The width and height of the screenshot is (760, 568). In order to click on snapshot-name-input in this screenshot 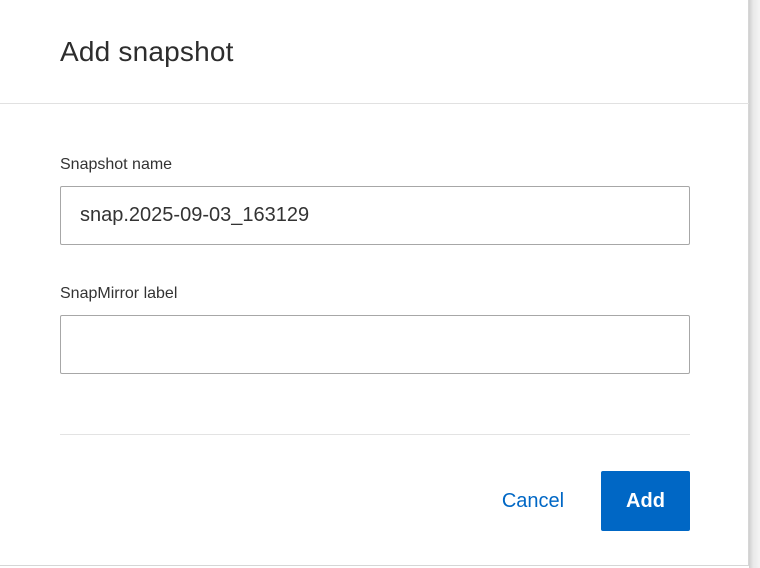, I will do `click(375, 215)`.